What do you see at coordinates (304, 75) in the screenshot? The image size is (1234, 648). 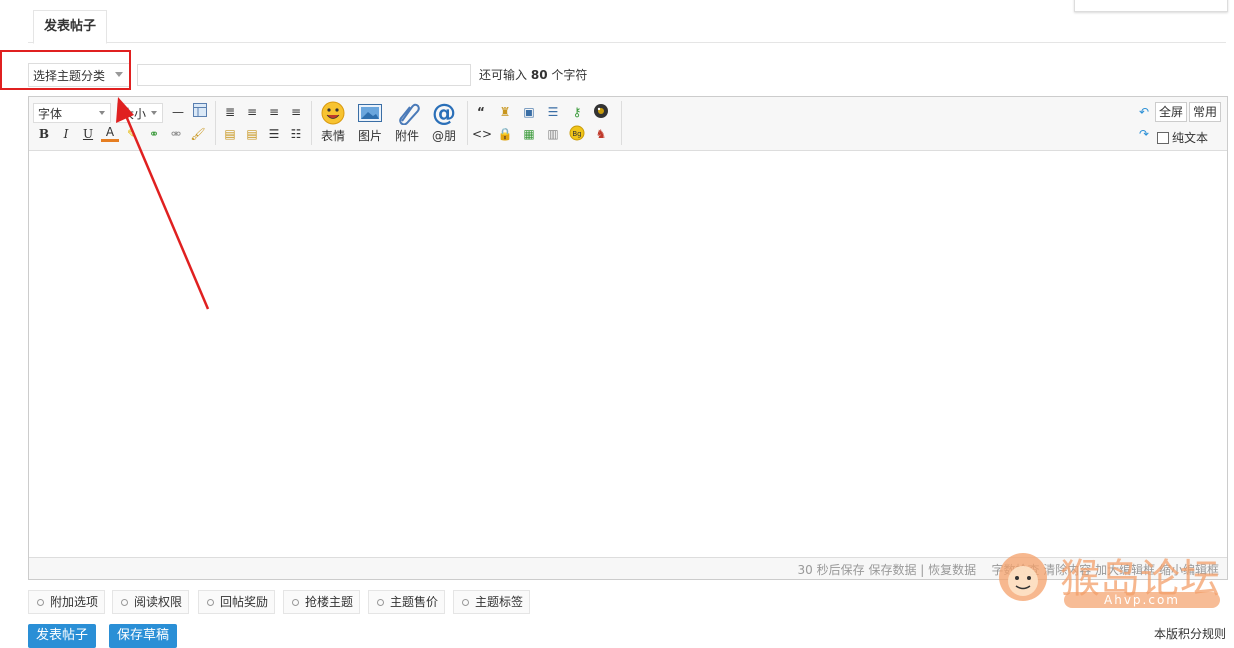 I see `subject-input` at bounding box center [304, 75].